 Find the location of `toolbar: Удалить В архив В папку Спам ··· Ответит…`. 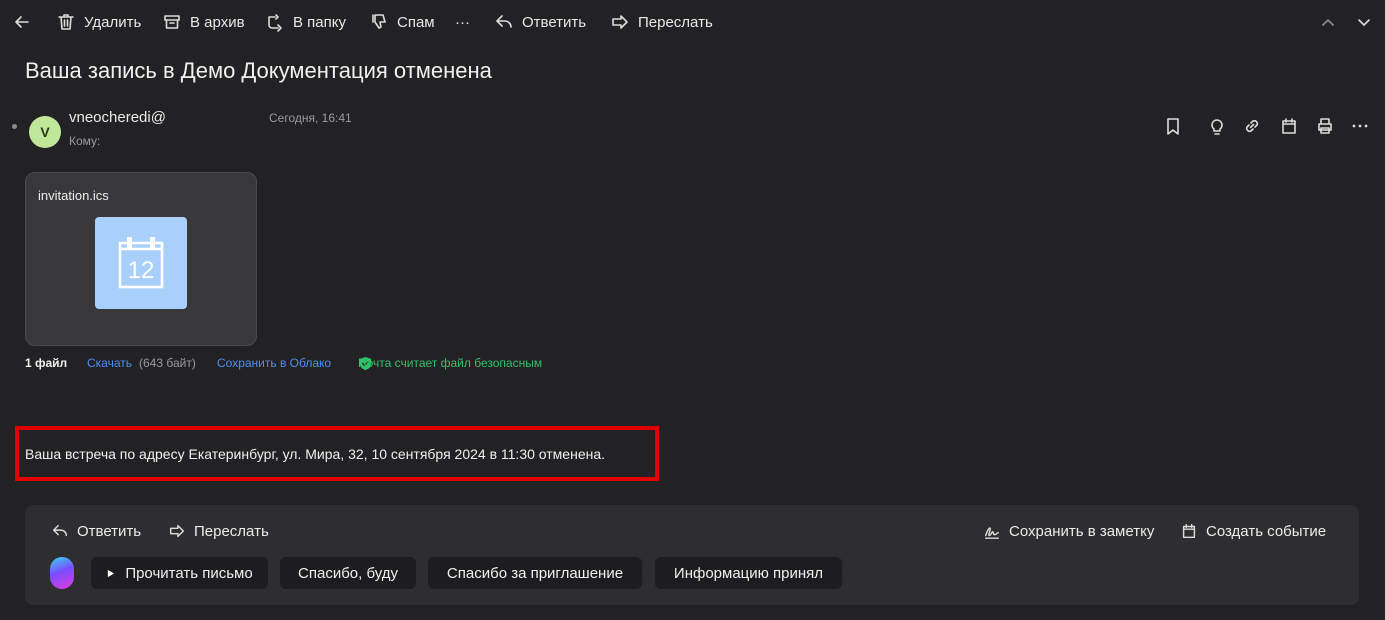

toolbar: Удалить В архив В папку Спам ··· Ответит… is located at coordinates (692, 22).